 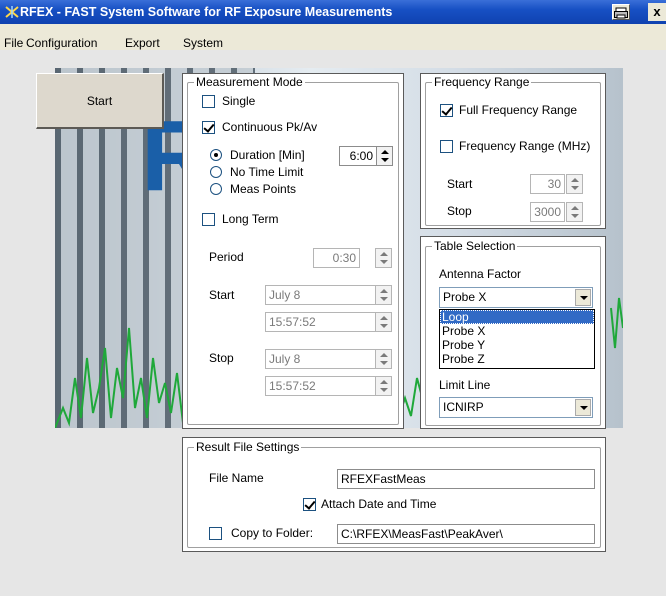 What do you see at coordinates (236, 478) in the screenshot?
I see `file-name-label: File Name` at bounding box center [236, 478].